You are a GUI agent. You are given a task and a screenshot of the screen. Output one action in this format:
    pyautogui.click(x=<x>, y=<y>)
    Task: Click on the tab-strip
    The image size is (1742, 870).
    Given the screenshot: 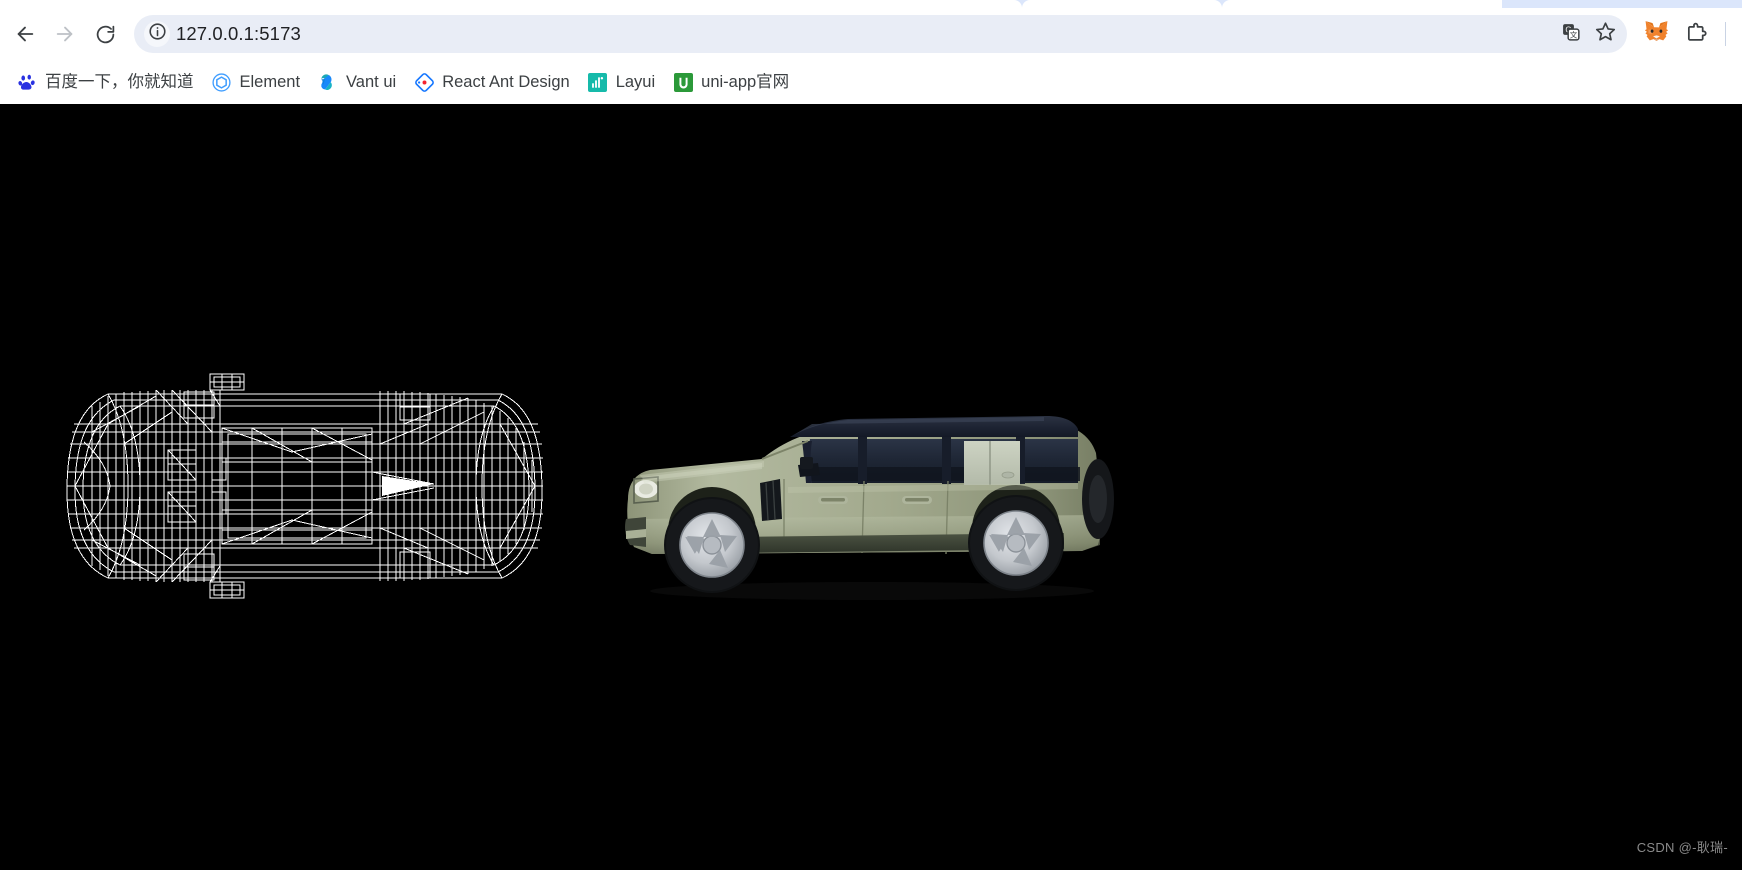 What is the action you would take?
    pyautogui.click(x=871, y=4)
    